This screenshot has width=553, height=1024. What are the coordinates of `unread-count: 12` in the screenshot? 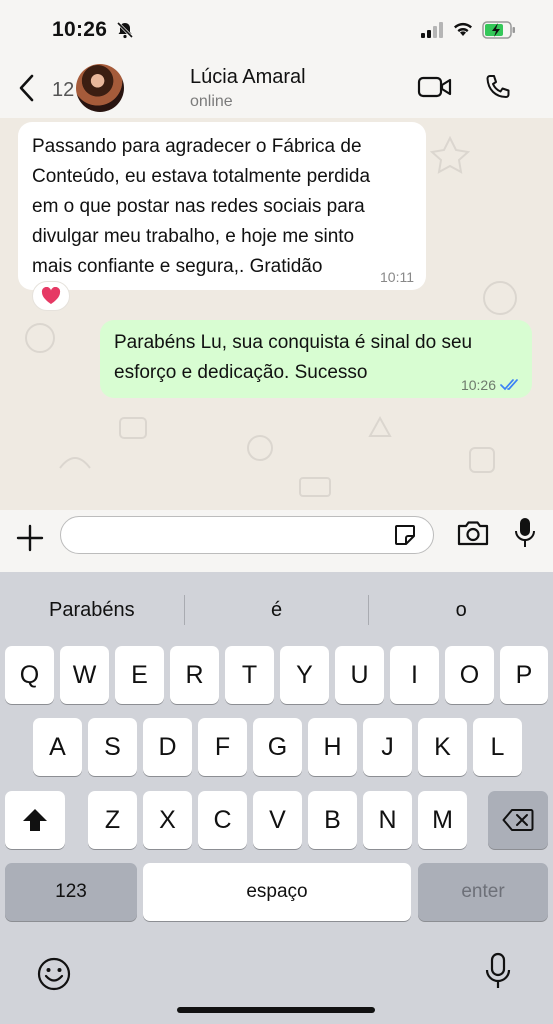 It's located at (63, 90).